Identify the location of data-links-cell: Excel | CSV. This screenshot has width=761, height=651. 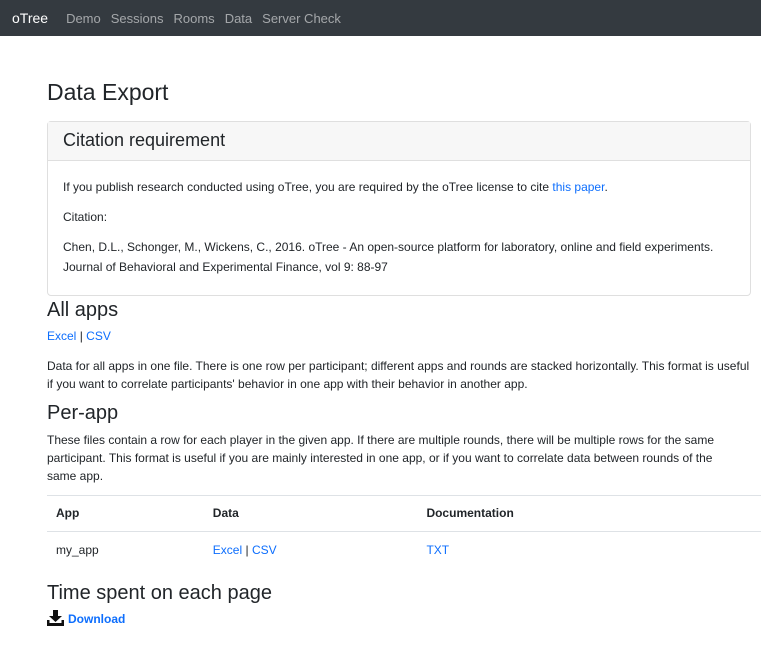
(320, 550).